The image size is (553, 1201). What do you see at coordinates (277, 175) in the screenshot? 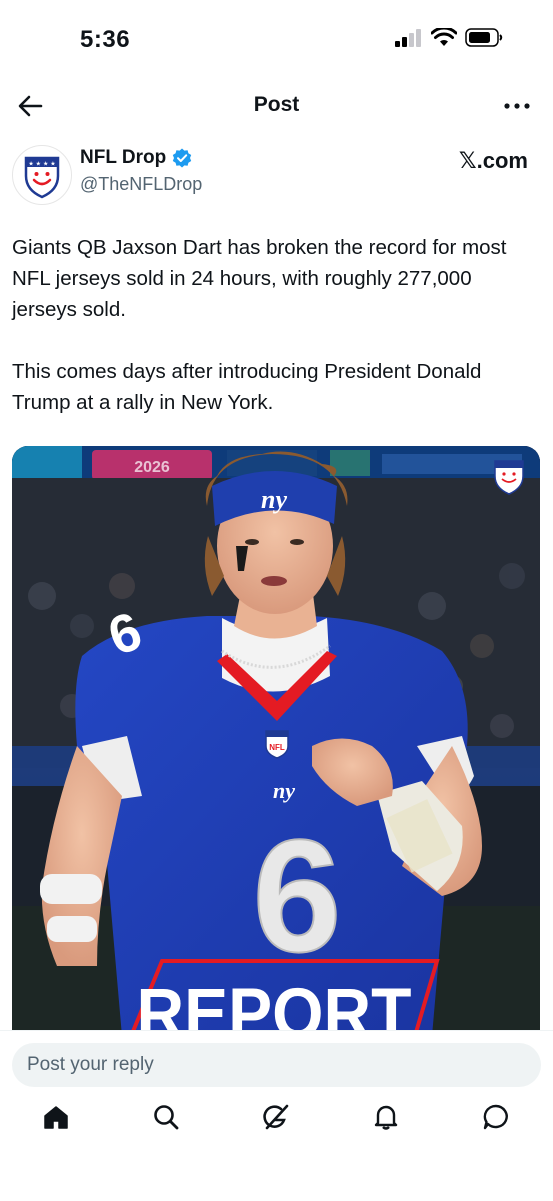
I see `post-author: ★ ★ ★ ★ NFL Drop @TheNFLDrop 𝕏.com` at bounding box center [277, 175].